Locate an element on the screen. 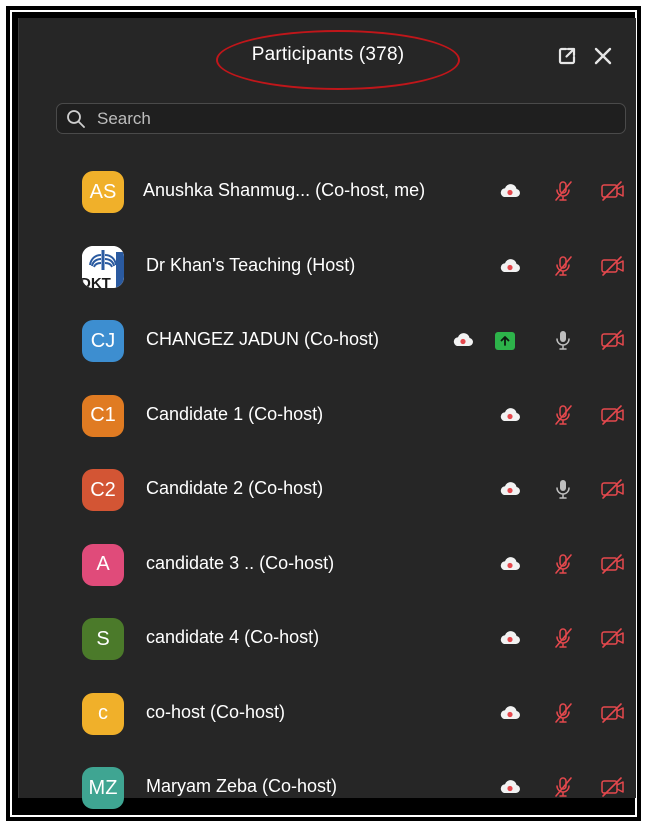  avatar: C2 is located at coordinates (103, 490).